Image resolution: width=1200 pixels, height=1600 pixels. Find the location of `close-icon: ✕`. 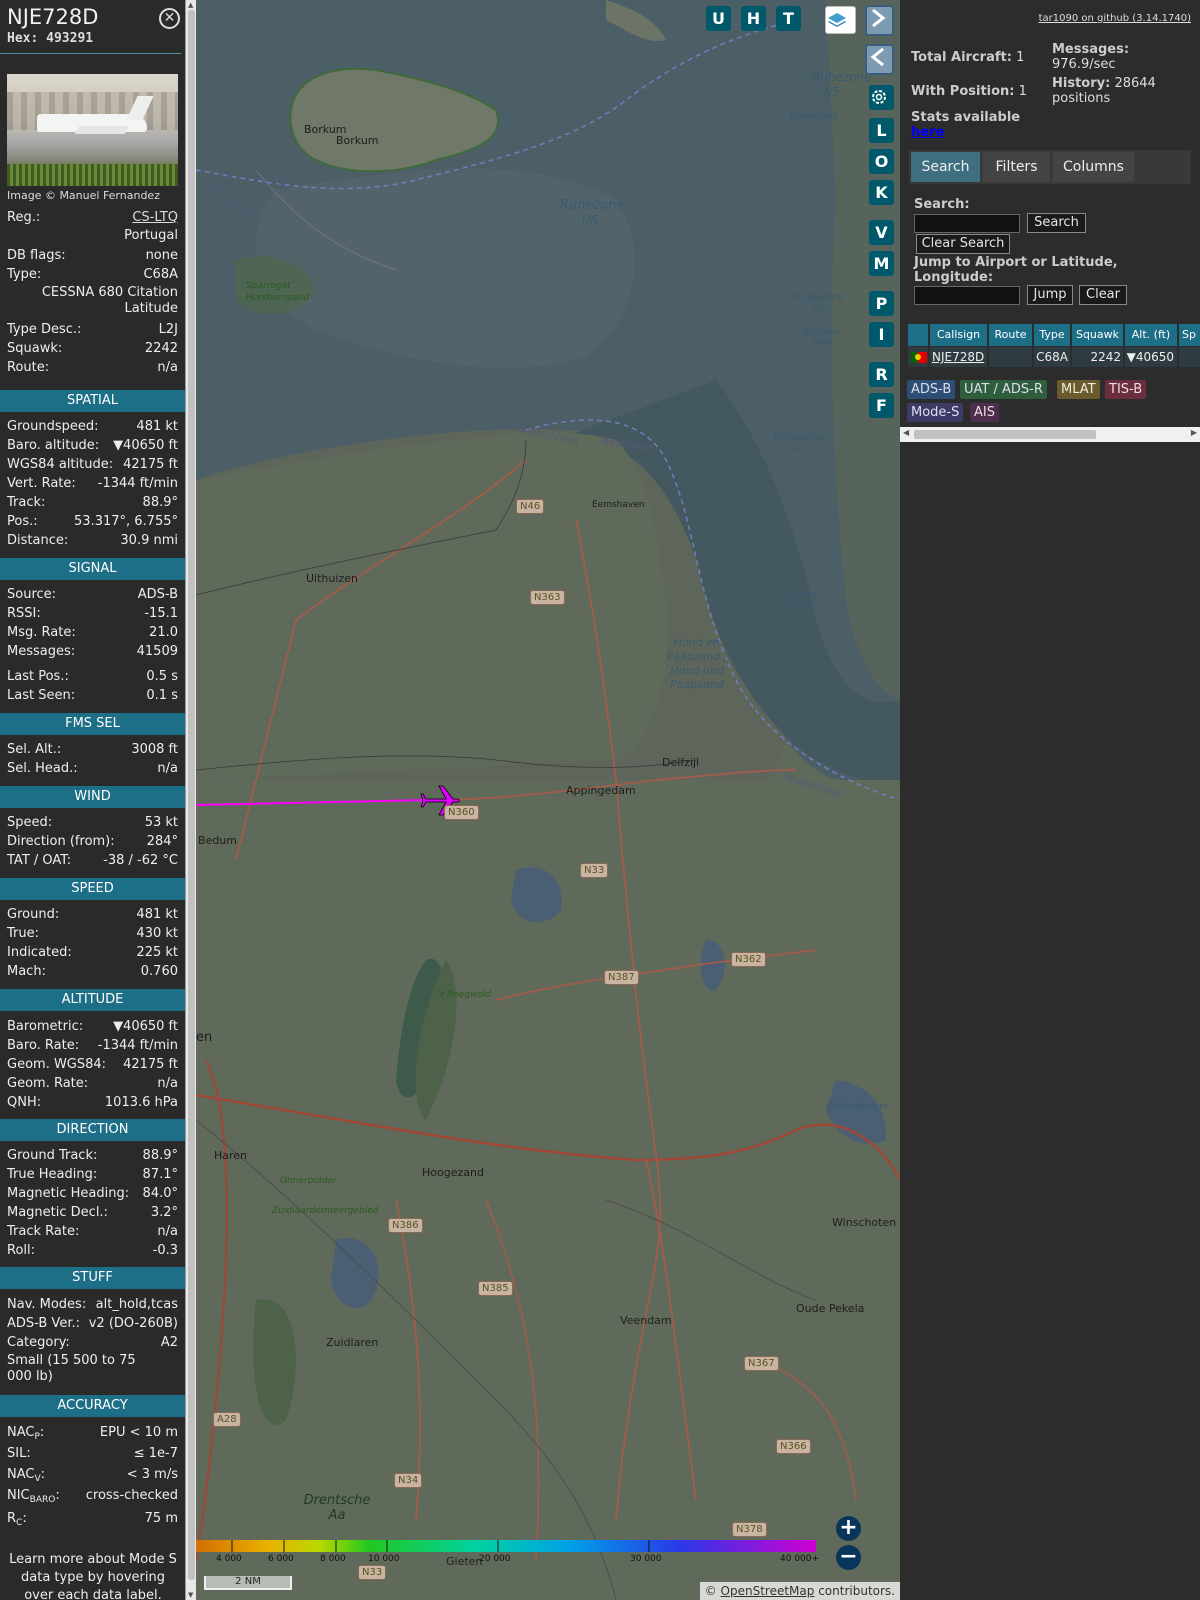

close-icon: ✕ is located at coordinates (169, 18).